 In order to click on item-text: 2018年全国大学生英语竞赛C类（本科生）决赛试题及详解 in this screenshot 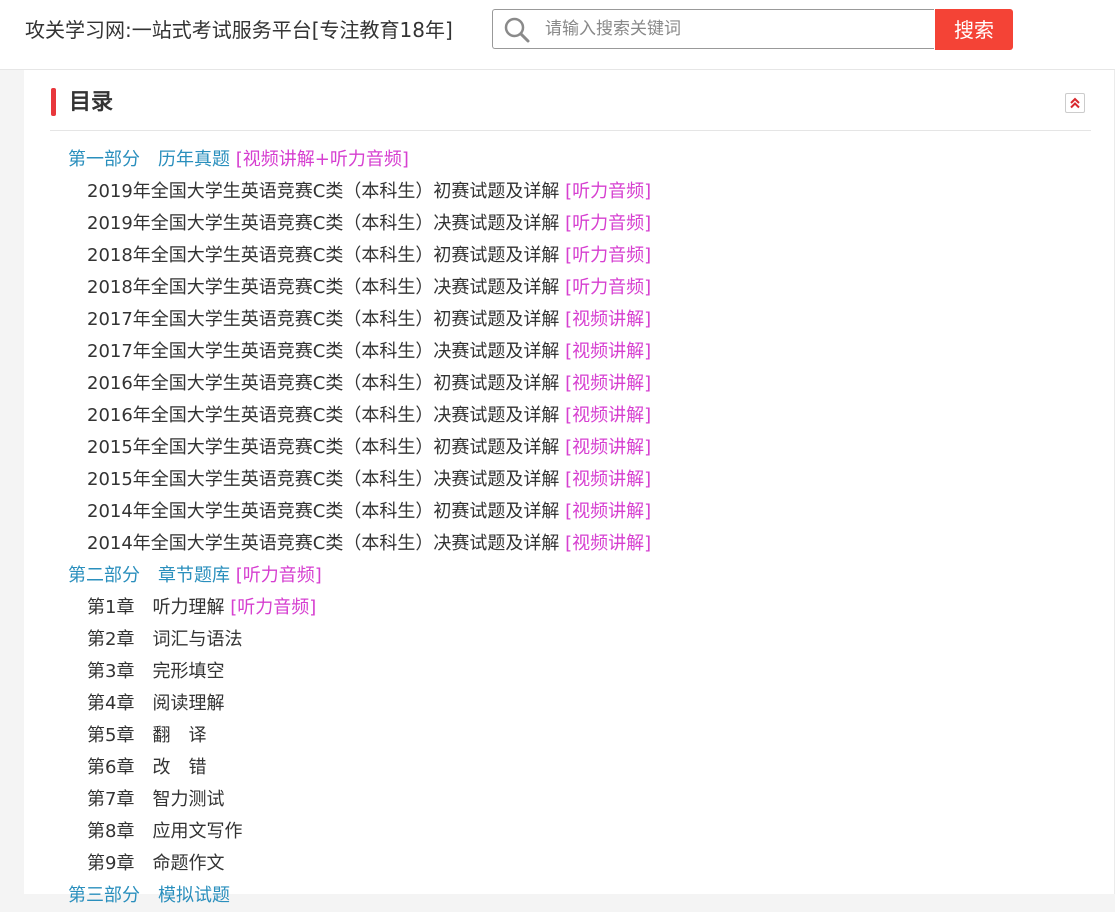, I will do `click(323, 287)`.